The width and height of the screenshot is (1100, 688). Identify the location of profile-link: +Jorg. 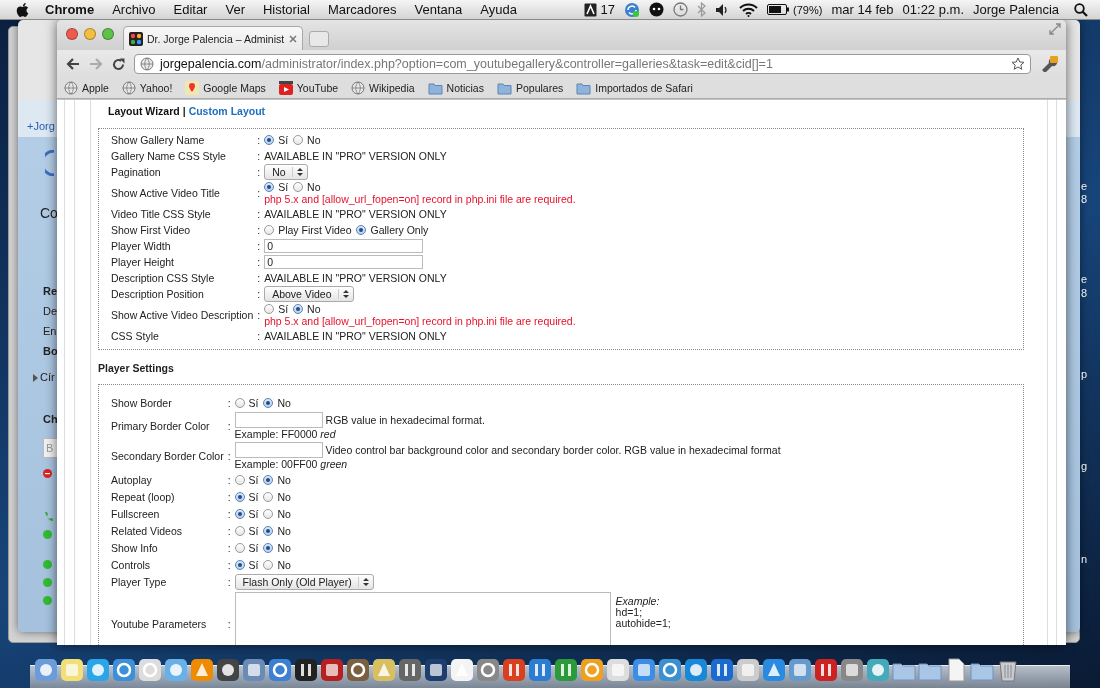
(41, 126).